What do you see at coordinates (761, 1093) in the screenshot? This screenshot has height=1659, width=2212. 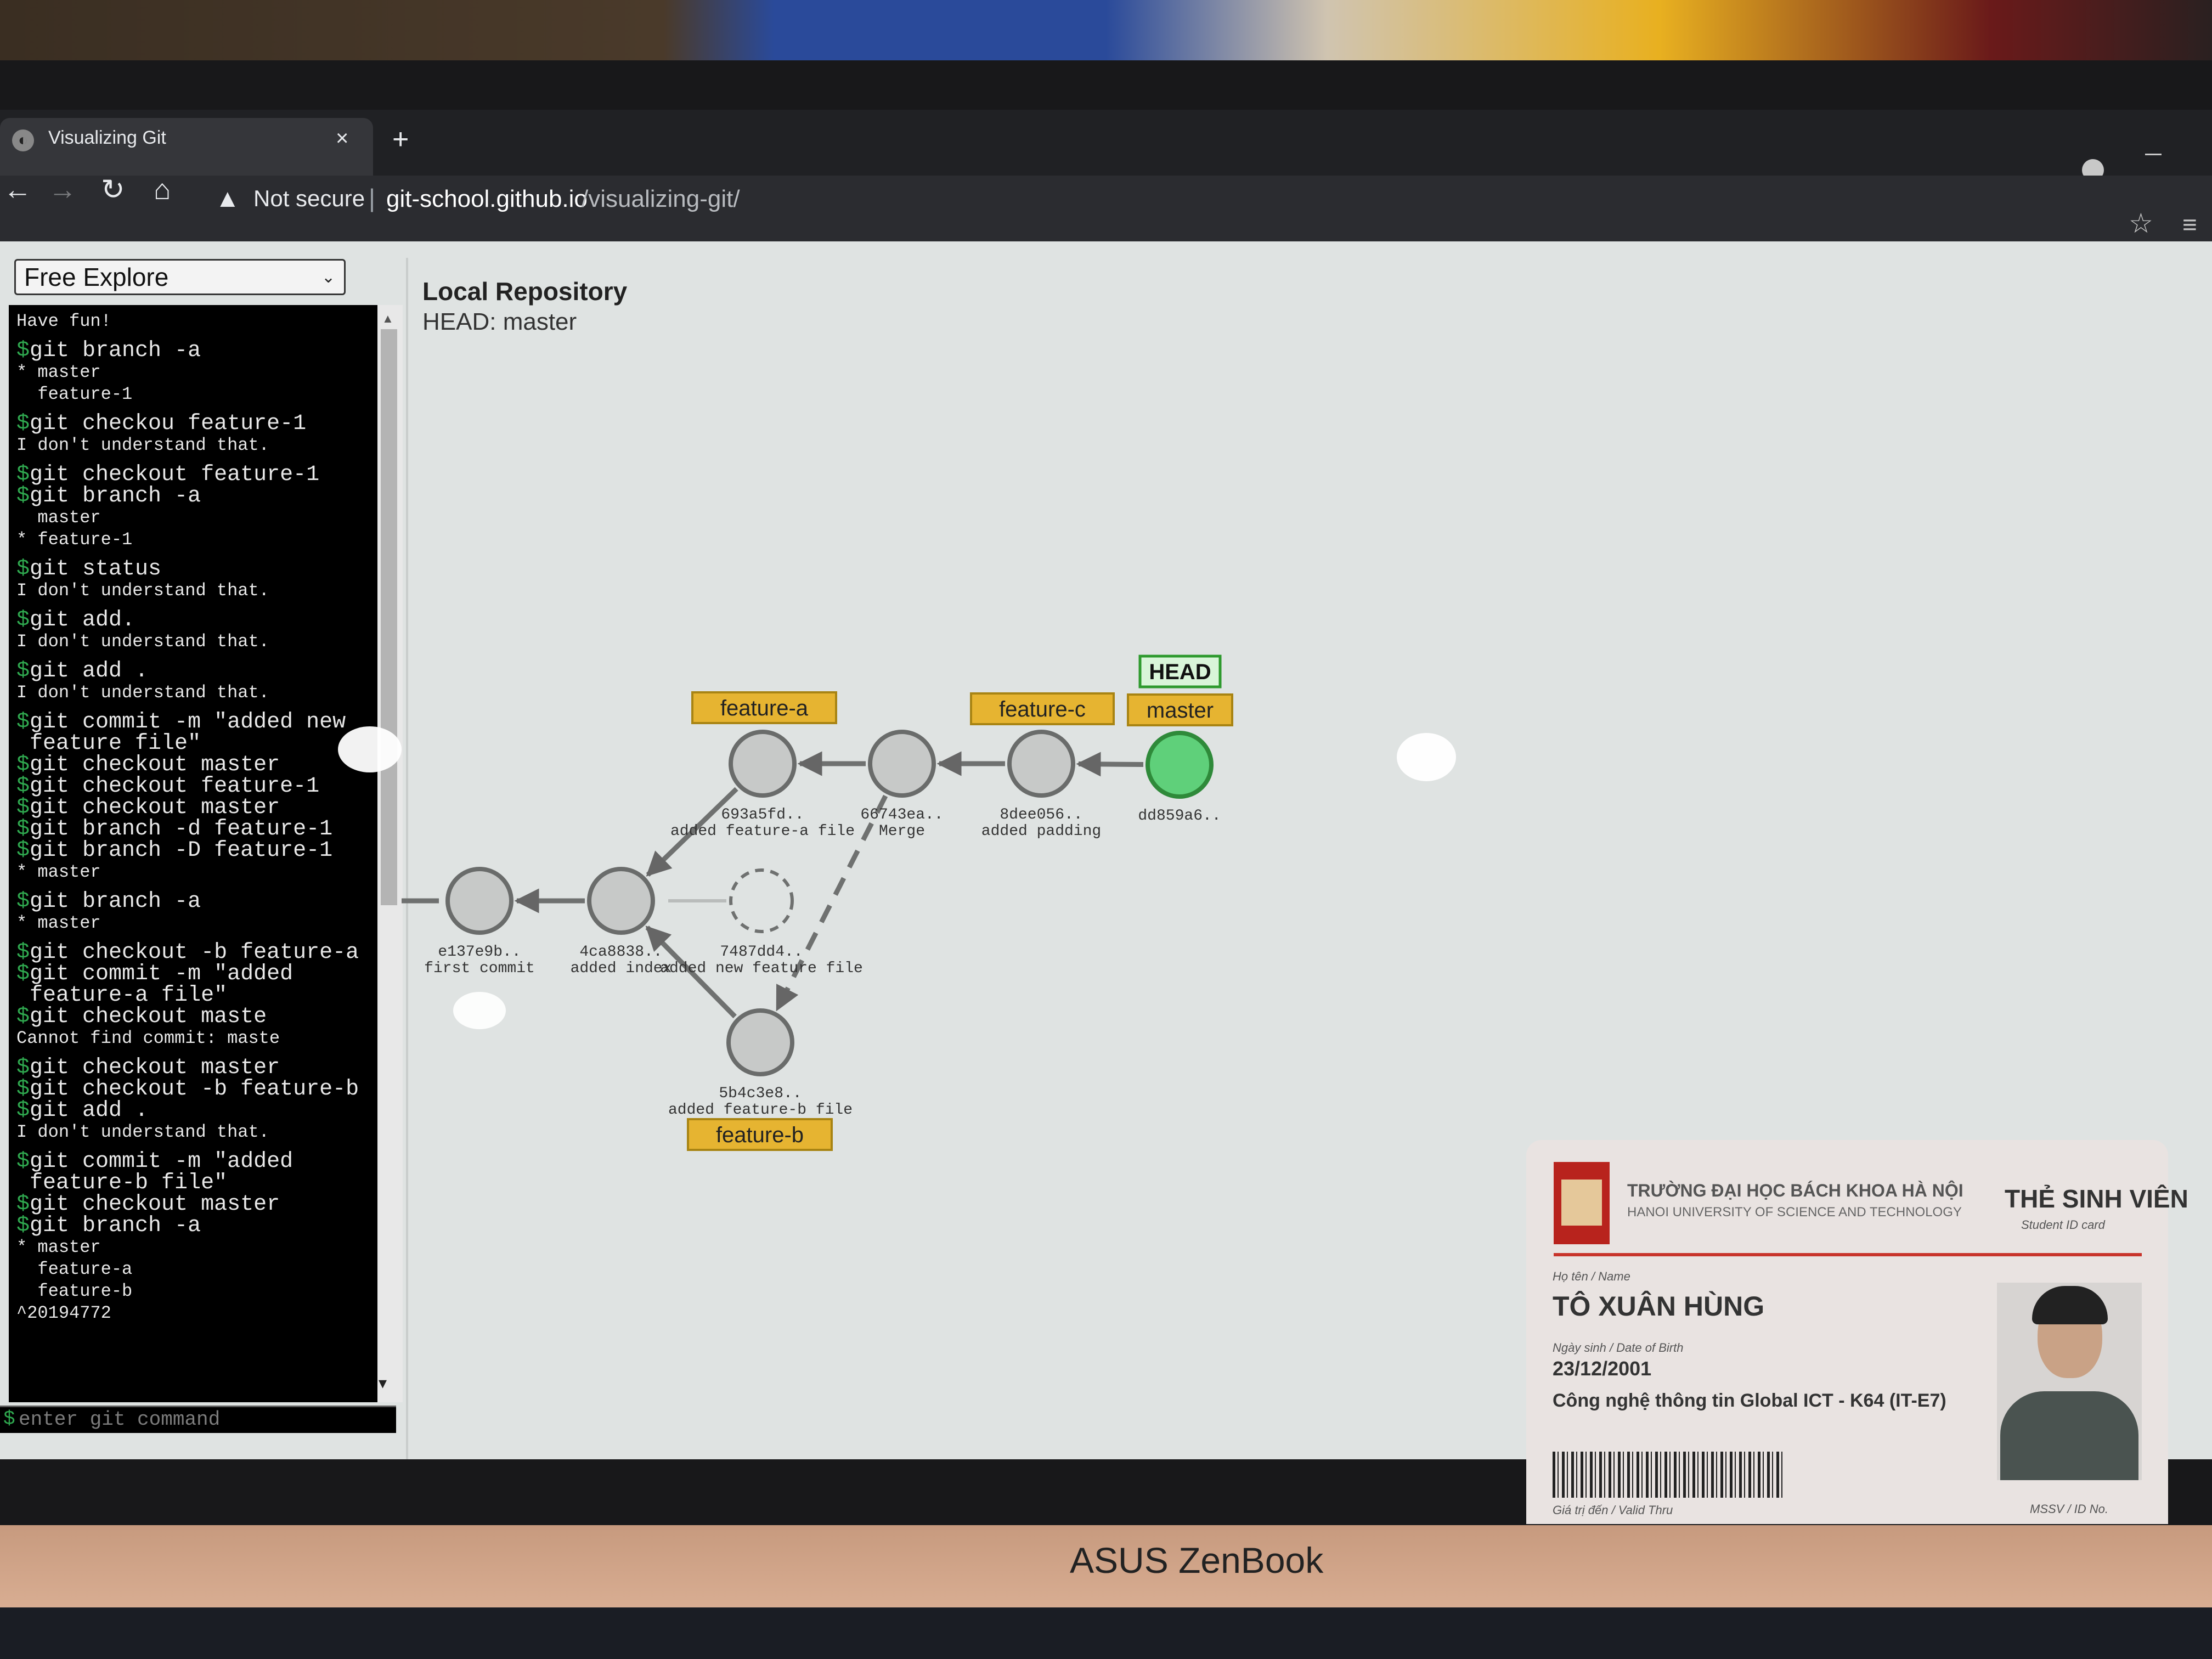 I see `commit-id: 5b4c3e8..` at bounding box center [761, 1093].